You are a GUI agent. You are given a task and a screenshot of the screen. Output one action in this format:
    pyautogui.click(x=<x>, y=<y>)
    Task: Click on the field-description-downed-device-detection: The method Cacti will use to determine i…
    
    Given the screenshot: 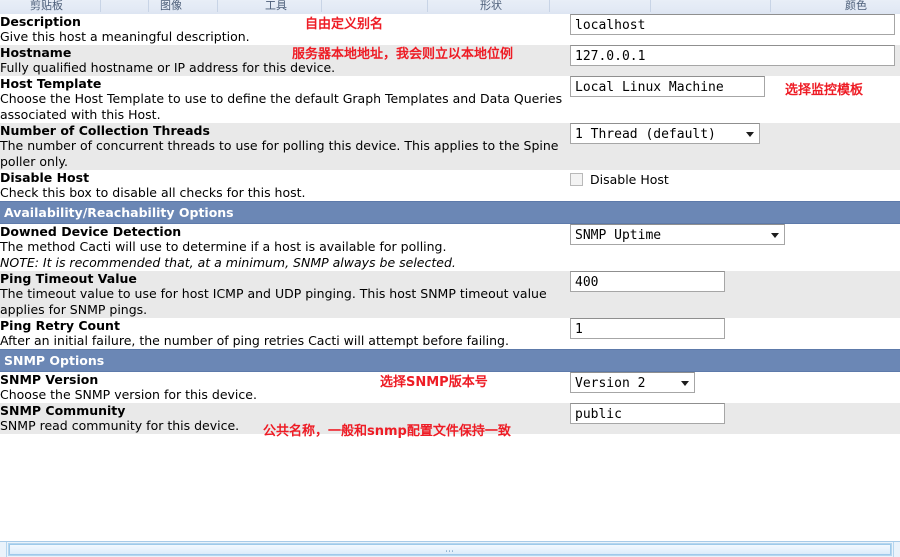 What is the action you would take?
    pyautogui.click(x=223, y=246)
    